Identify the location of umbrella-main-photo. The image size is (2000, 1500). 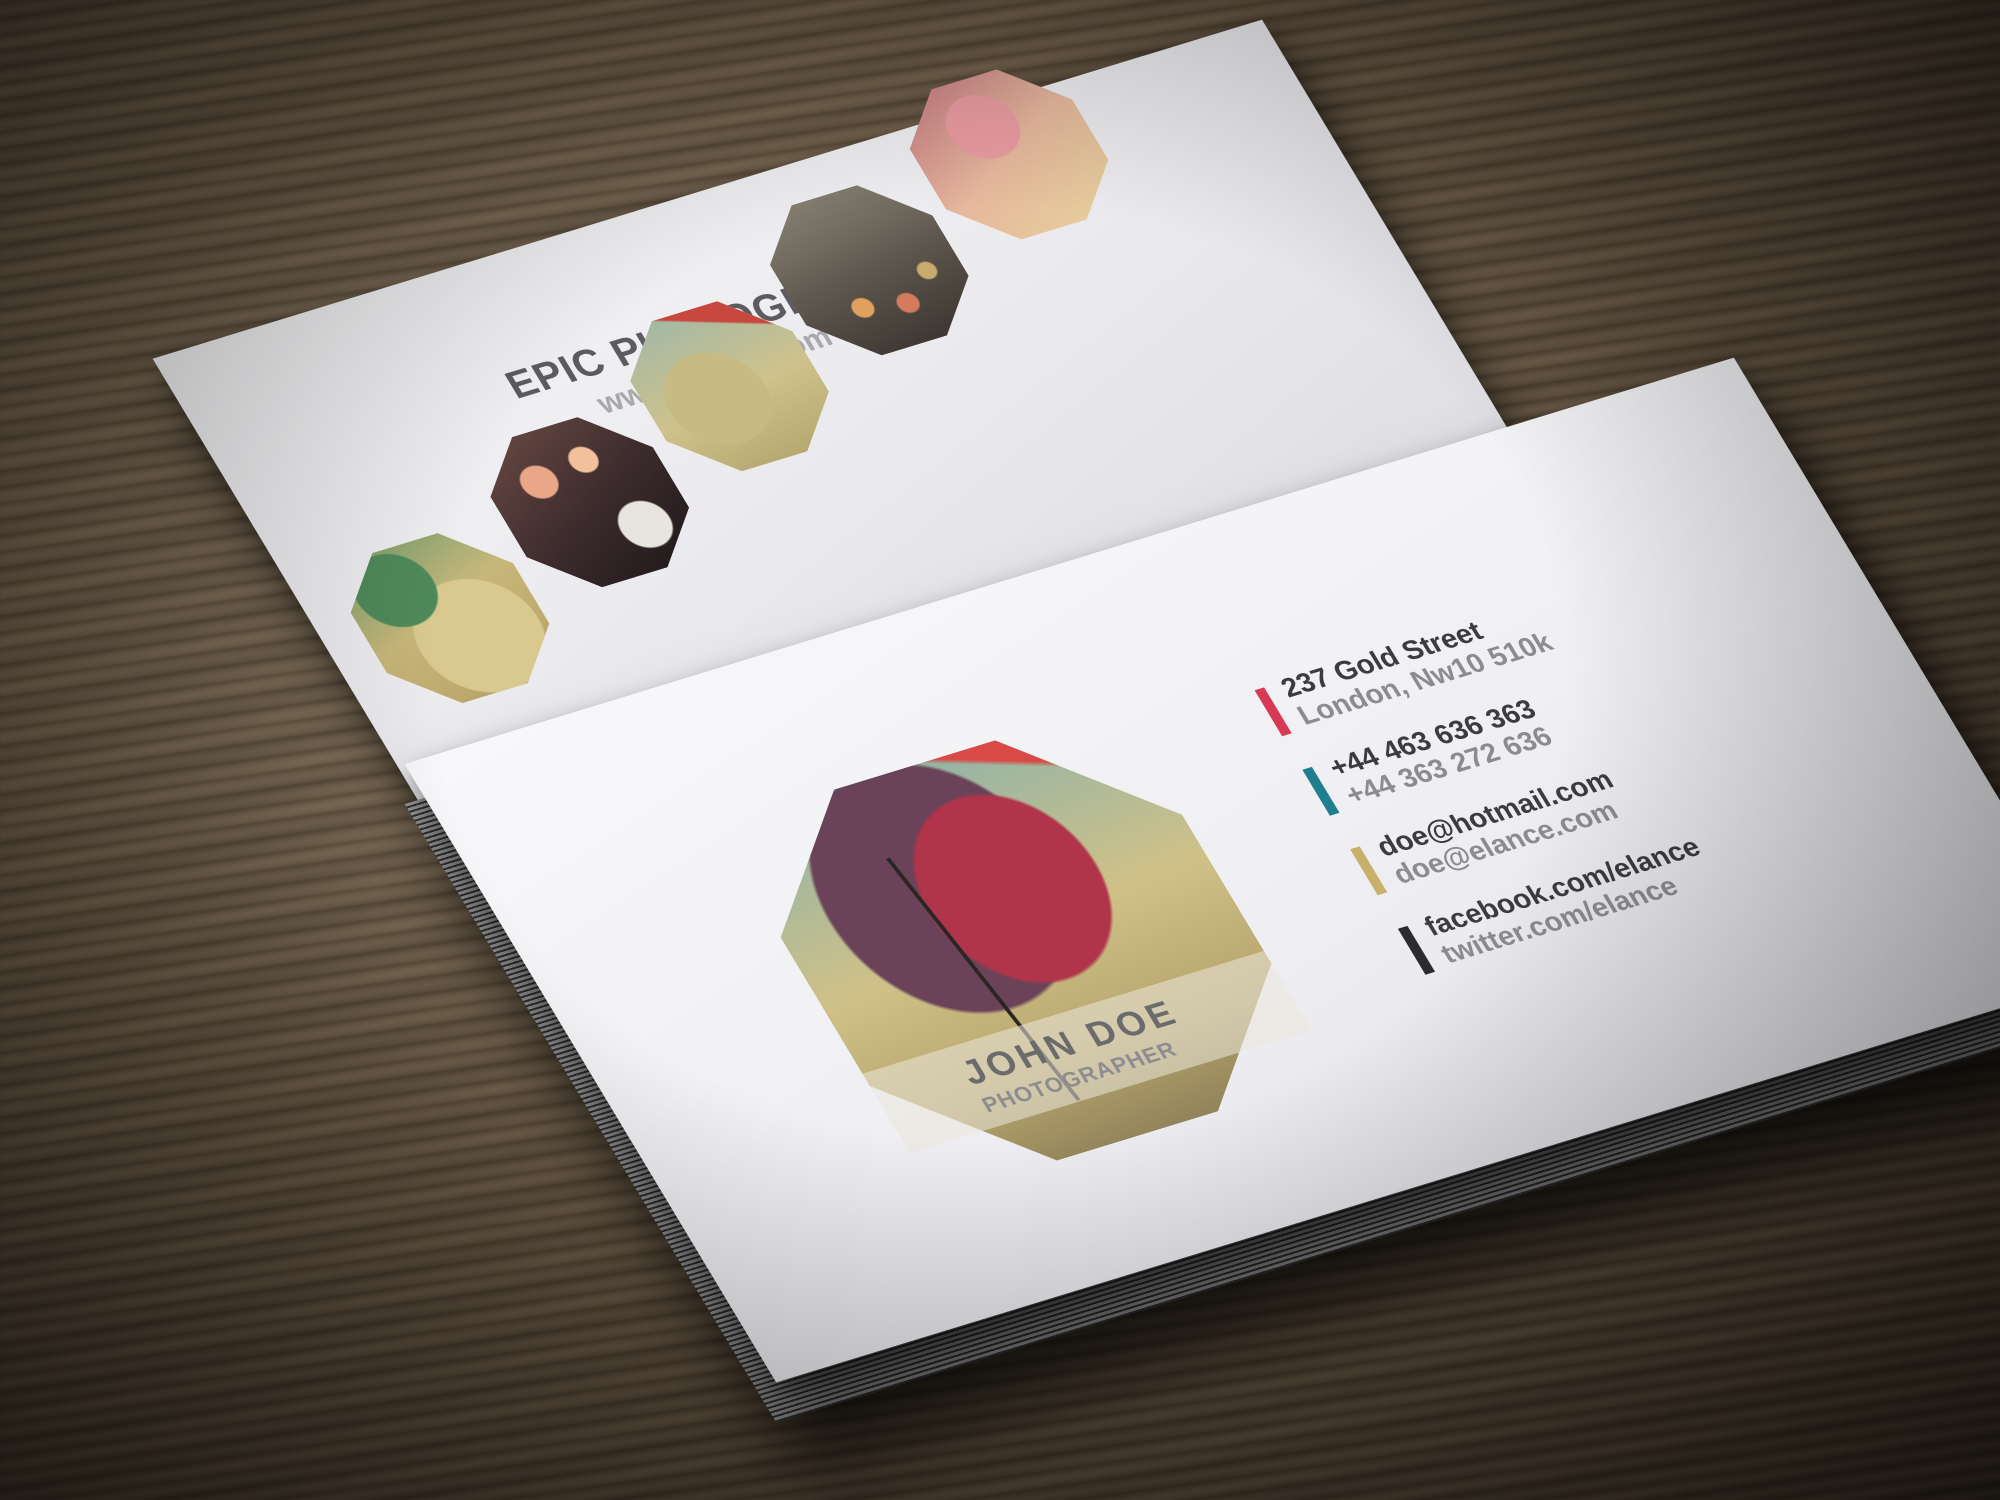
(1026, 951).